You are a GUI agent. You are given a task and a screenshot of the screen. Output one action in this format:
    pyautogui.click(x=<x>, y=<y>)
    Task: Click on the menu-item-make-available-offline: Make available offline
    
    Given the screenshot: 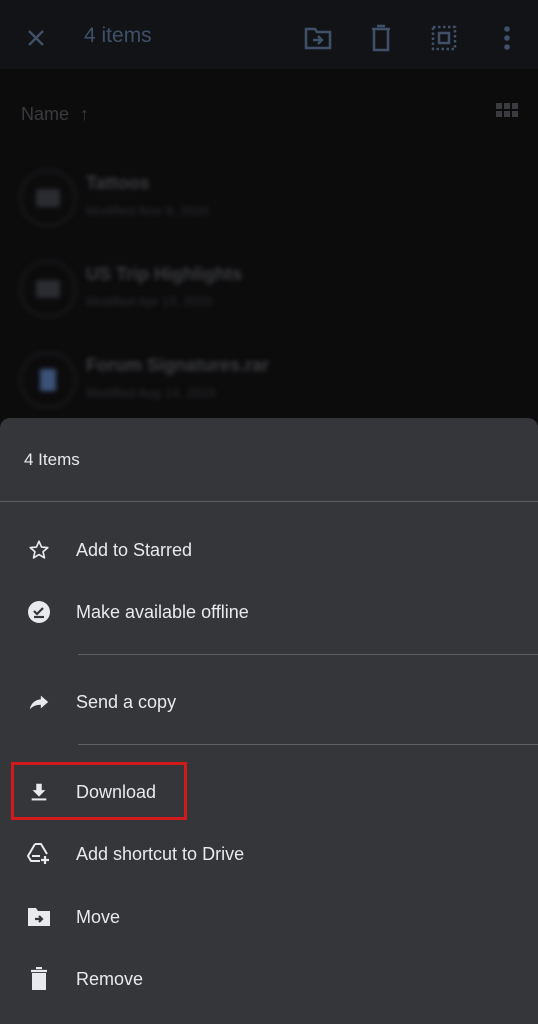 What is the action you would take?
    pyautogui.click(x=269, y=612)
    